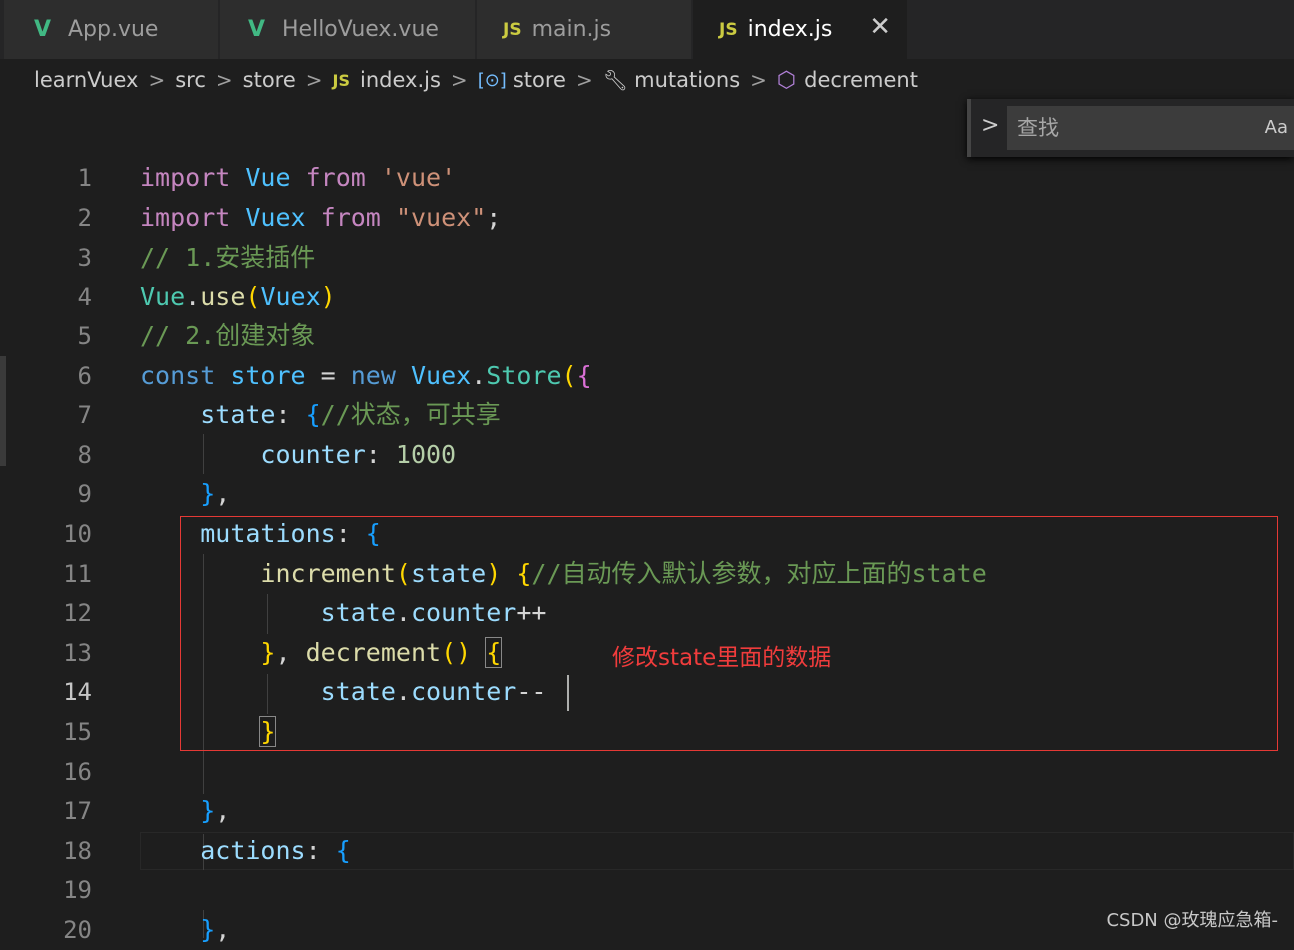  I want to click on line-number: 15, so click(77, 732).